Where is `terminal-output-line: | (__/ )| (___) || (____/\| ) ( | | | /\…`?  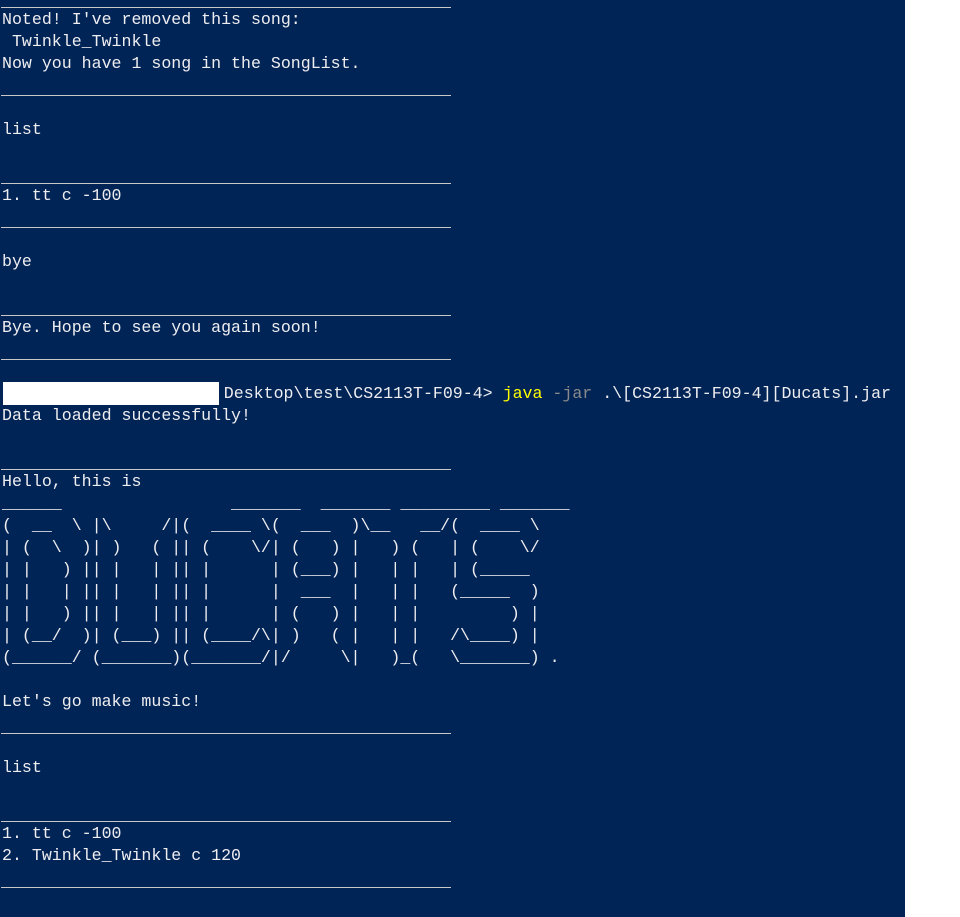 terminal-output-line: | (__/ )| (___) || (____/\| ) ( | | | /\… is located at coordinates (271, 635).